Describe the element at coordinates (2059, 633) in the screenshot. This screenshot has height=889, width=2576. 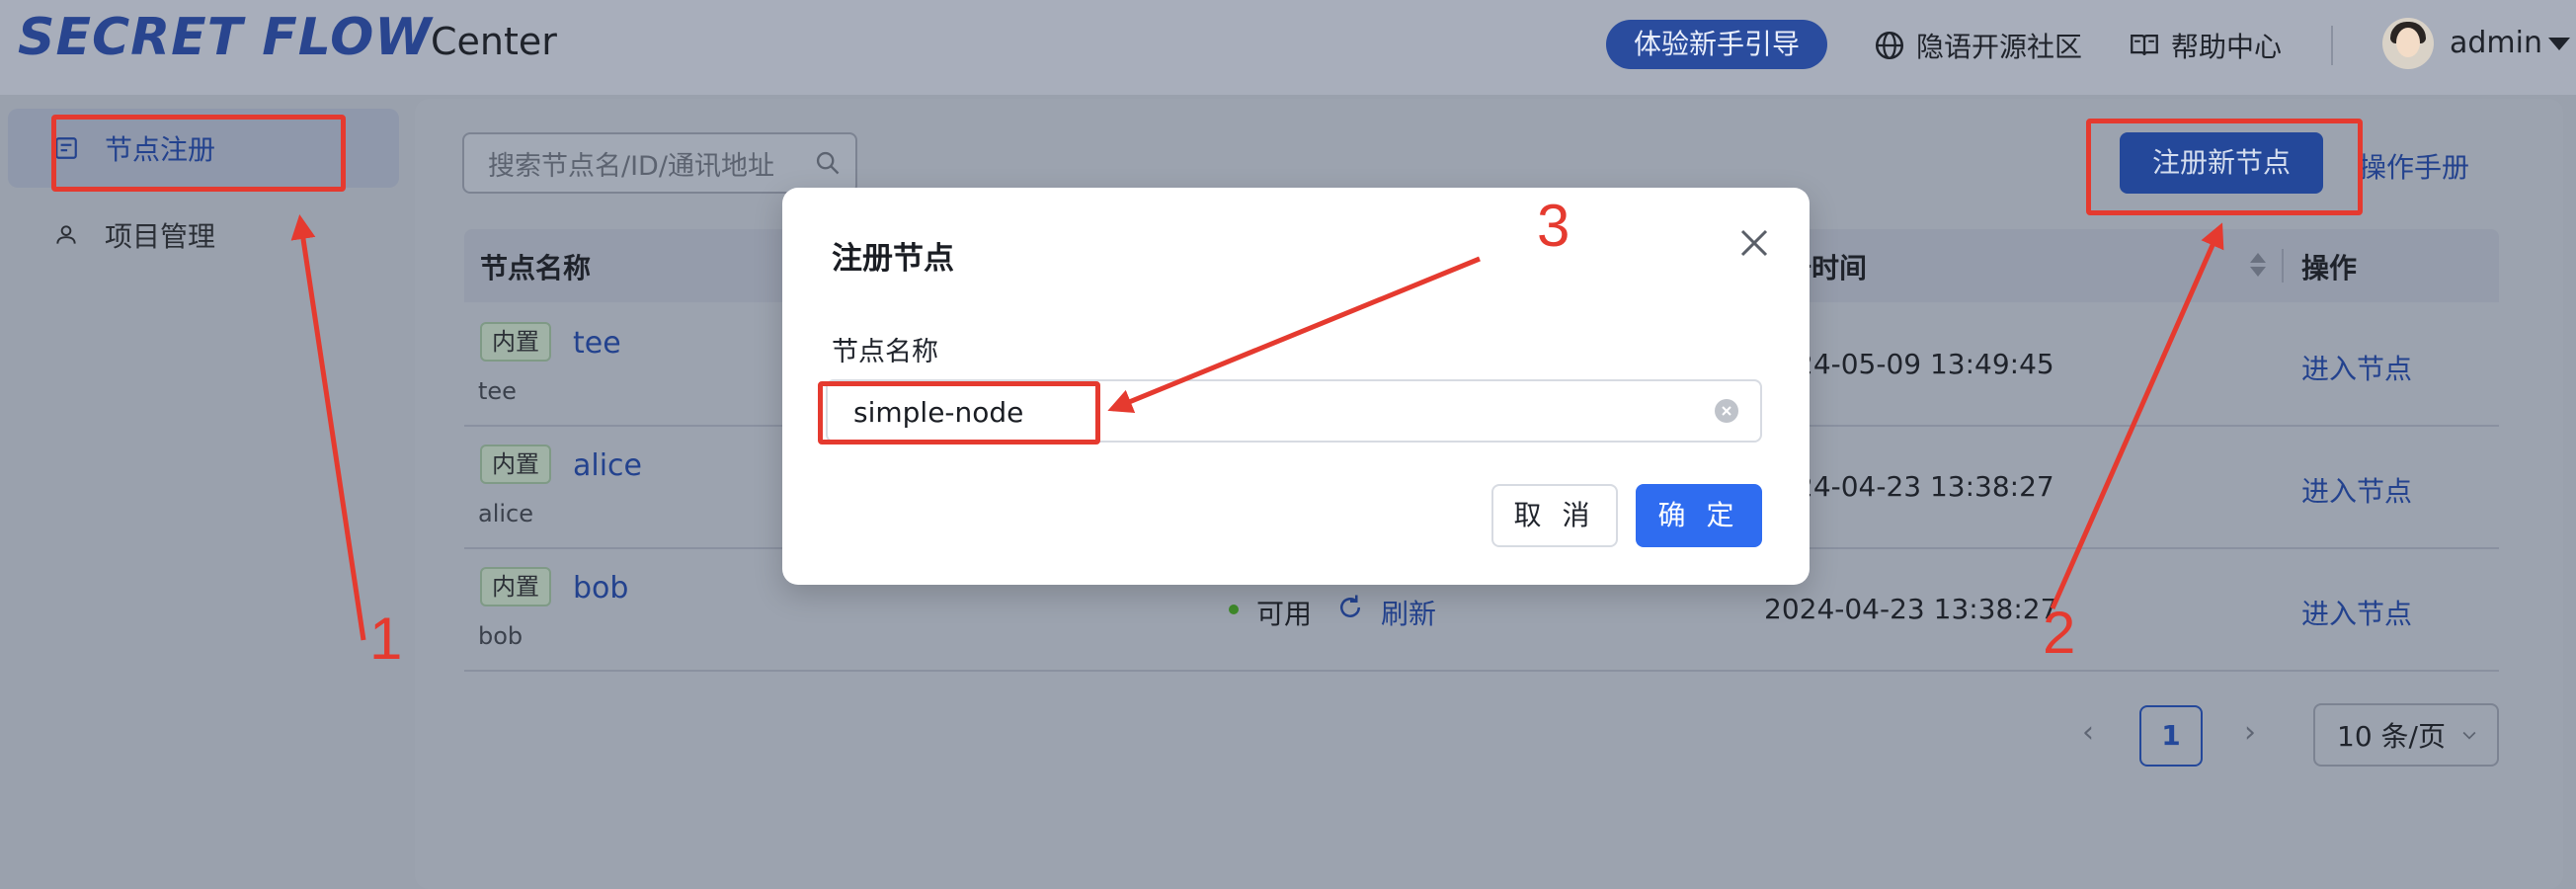
I see `annotation-step-2: 2` at that location.